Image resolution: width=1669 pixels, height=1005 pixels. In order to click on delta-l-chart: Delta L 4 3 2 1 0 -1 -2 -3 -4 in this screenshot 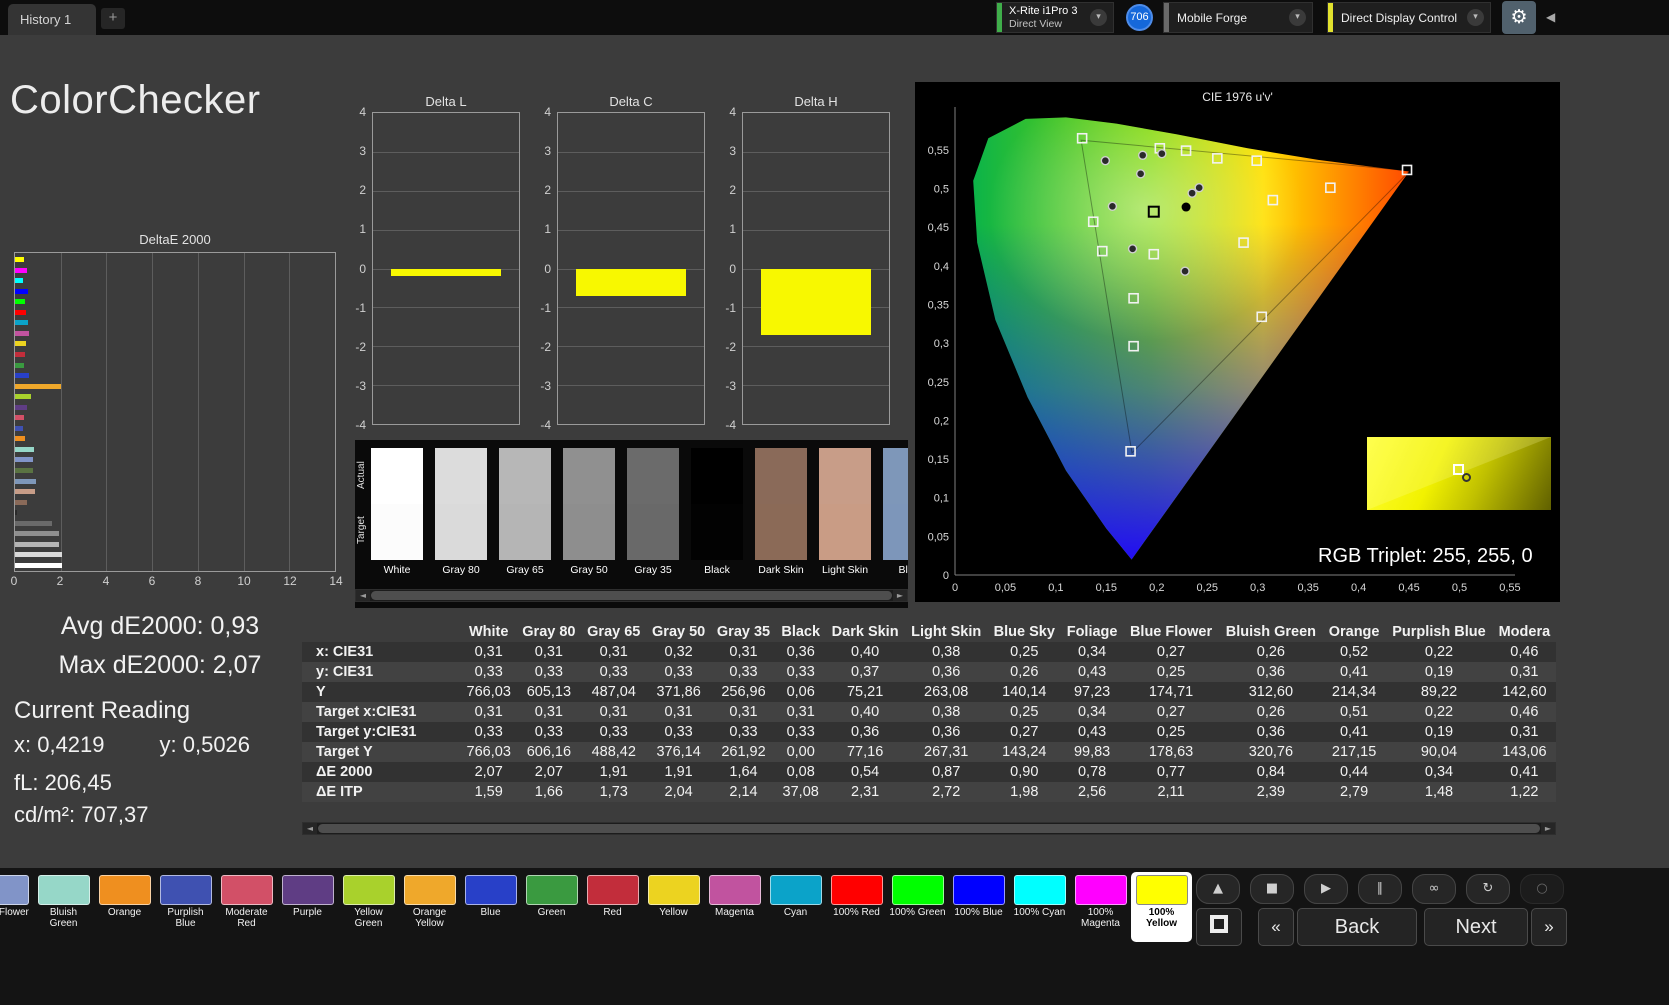, I will do `click(437, 263)`.